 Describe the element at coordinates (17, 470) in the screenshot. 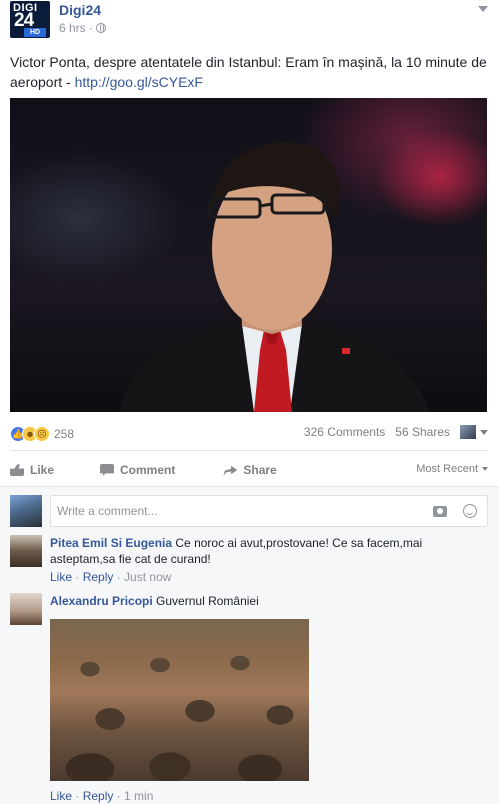

I see `thumbs-up-icon` at that location.